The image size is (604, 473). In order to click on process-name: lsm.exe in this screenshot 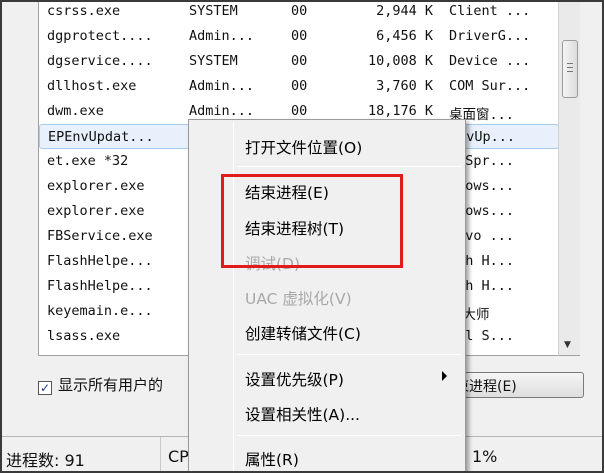, I will do `click(75, 354)`.